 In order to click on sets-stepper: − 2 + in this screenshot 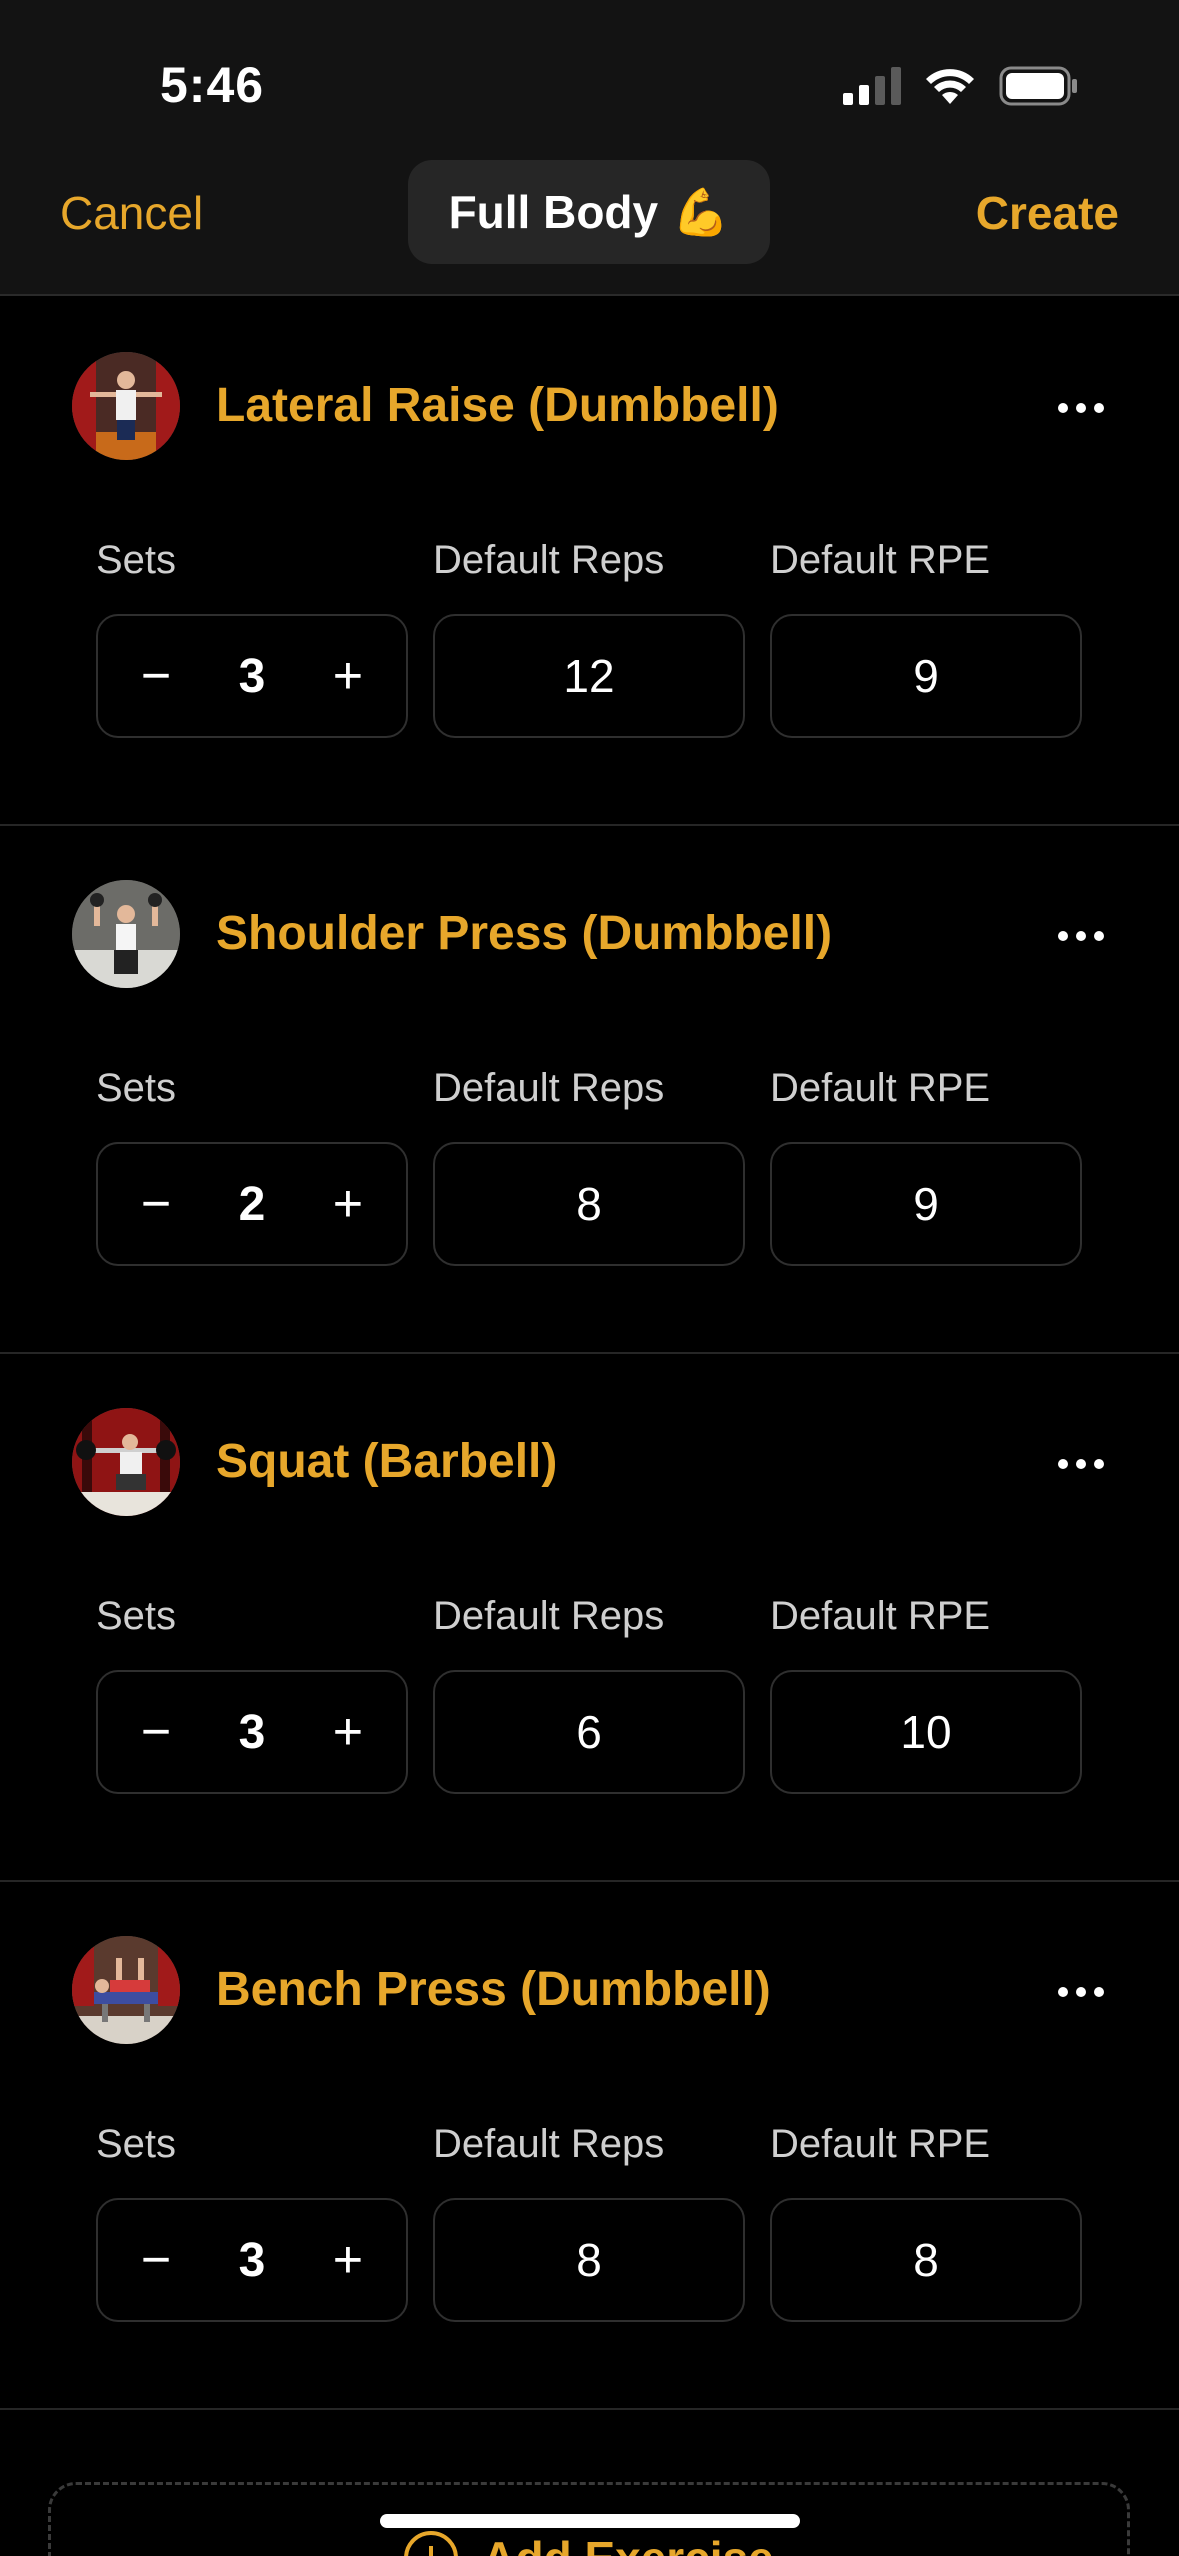, I will do `click(252, 1204)`.